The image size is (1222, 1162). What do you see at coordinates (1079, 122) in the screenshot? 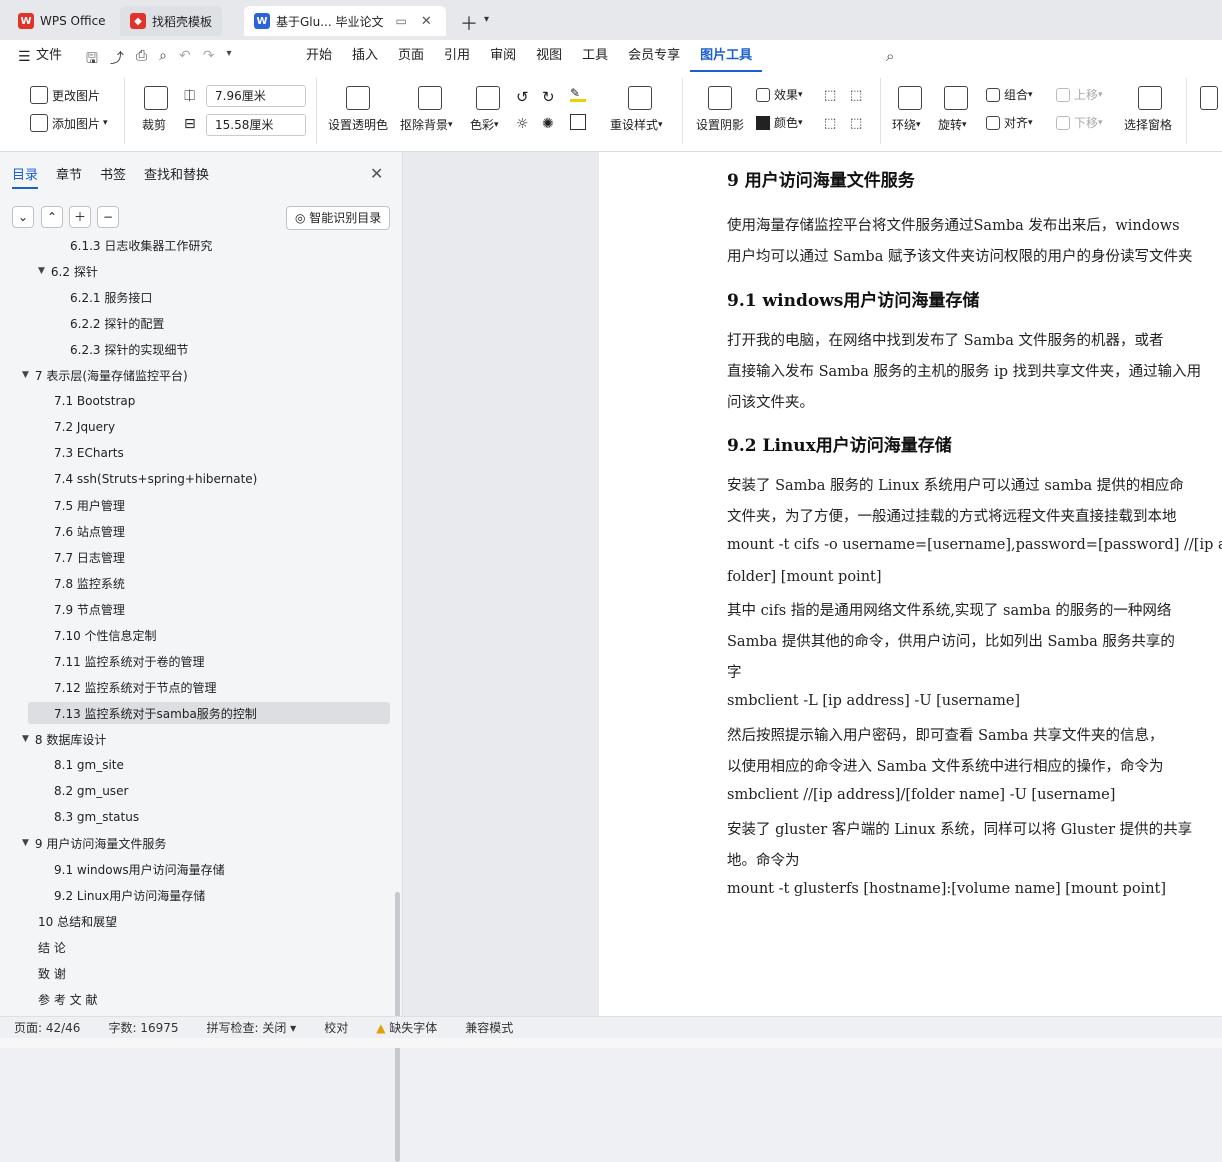
I see `move-down-button: 下移 ▾` at bounding box center [1079, 122].